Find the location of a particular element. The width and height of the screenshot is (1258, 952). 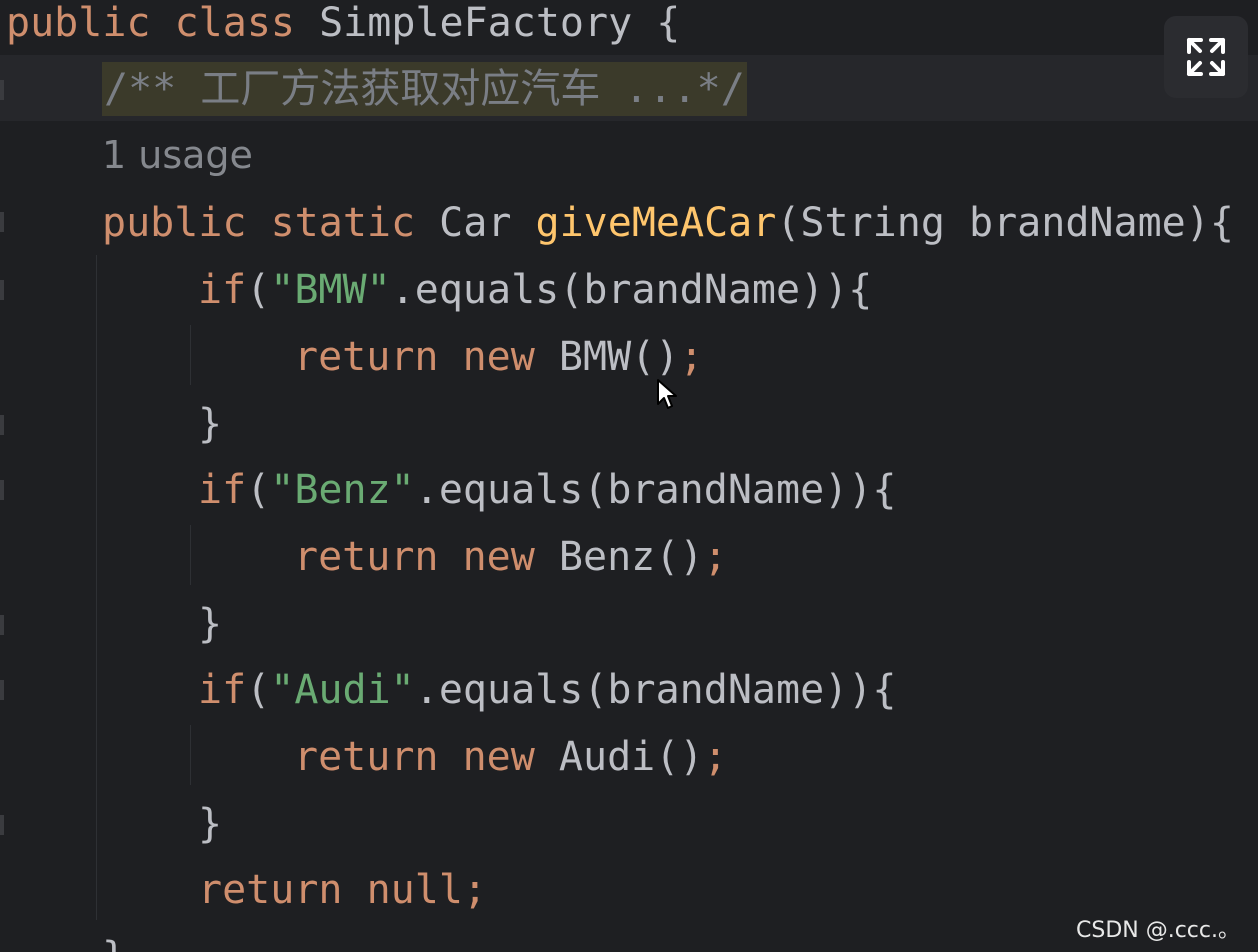

code-token: giveMeACar is located at coordinates (656, 223).